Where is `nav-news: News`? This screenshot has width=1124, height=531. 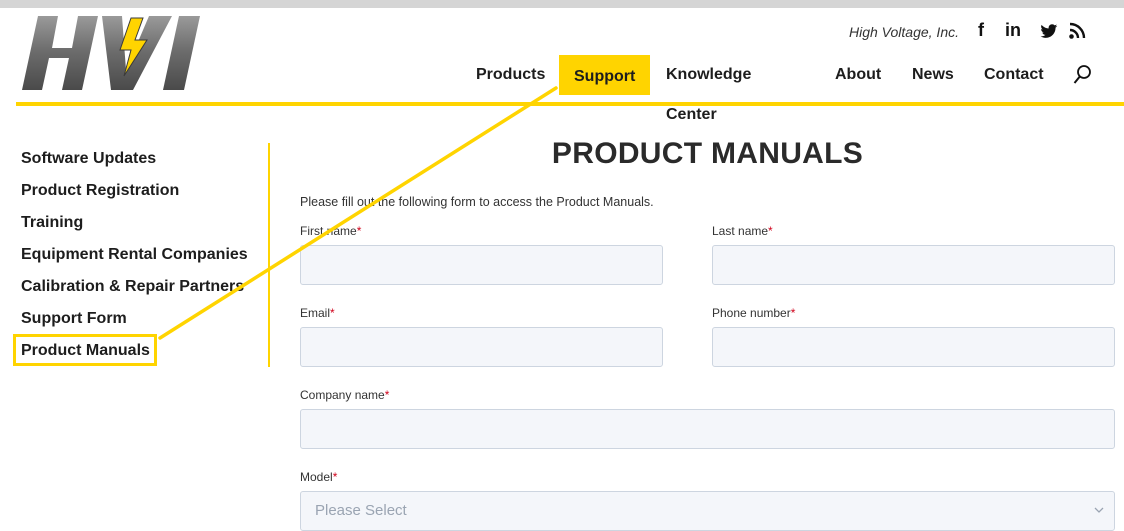
nav-news: News is located at coordinates (933, 75).